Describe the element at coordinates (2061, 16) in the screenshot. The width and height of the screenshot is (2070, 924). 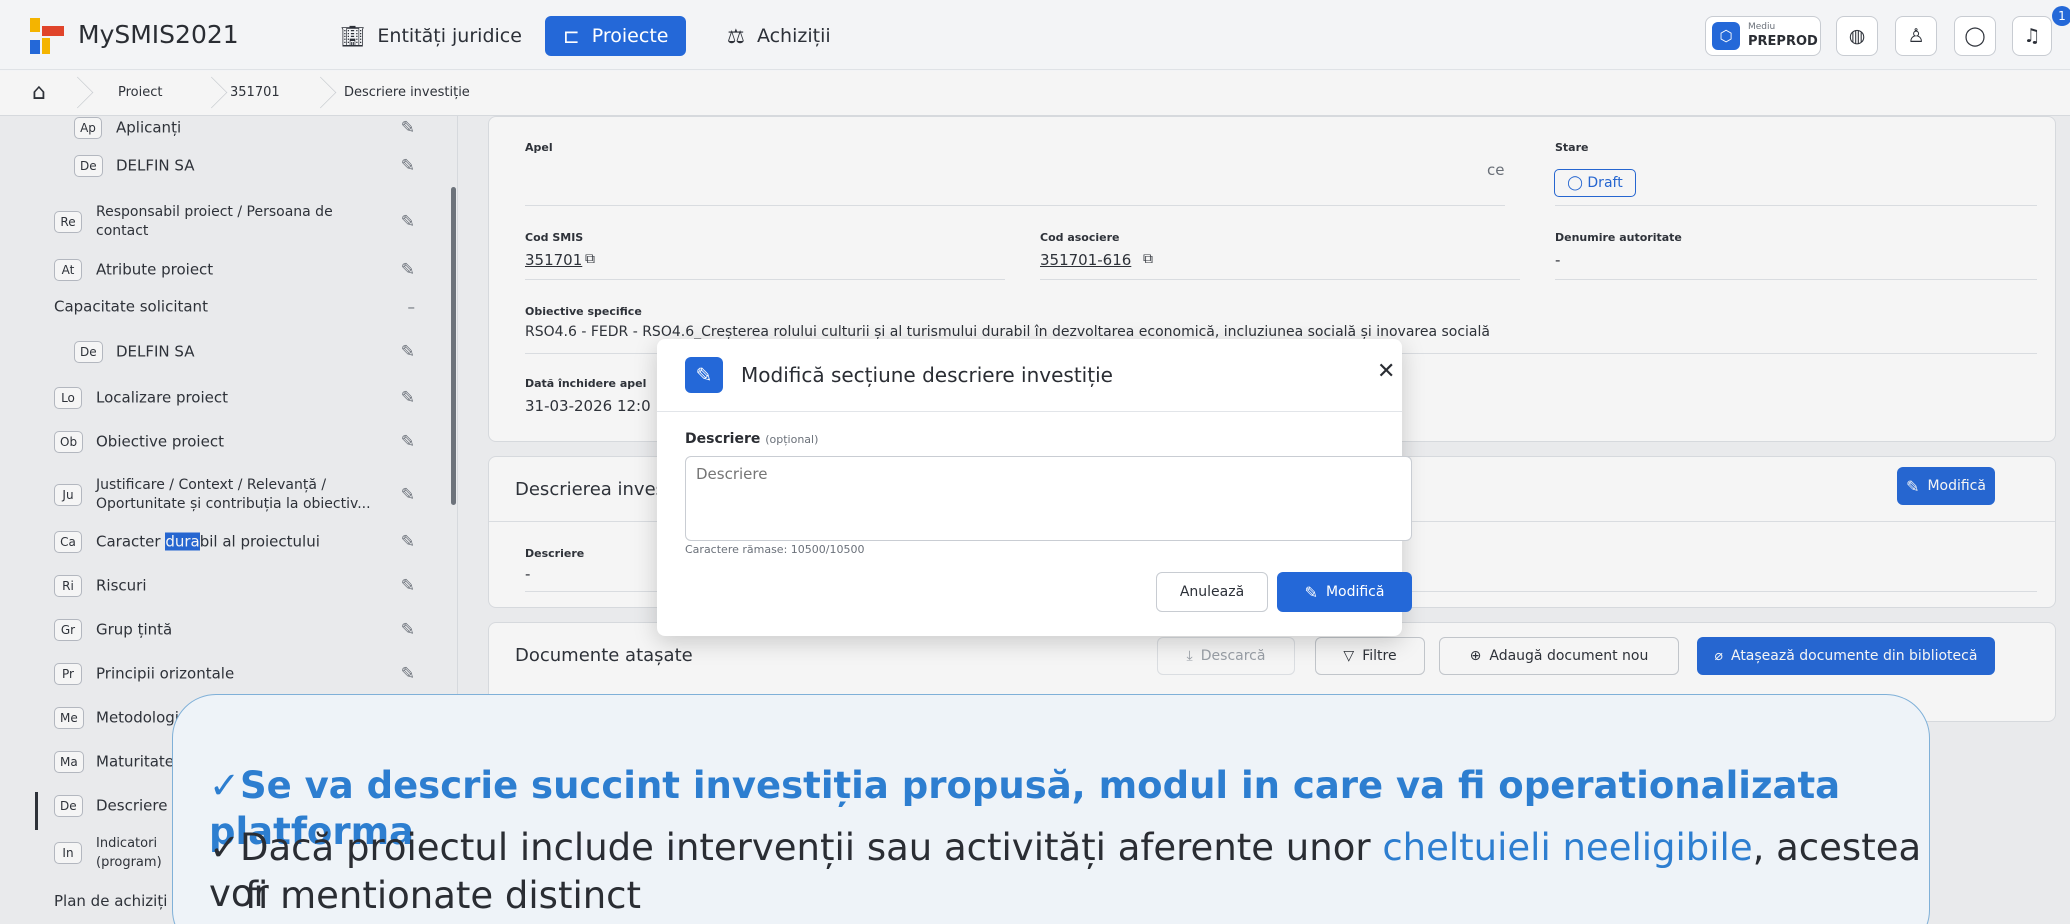
I see `notification-count: 1` at that location.